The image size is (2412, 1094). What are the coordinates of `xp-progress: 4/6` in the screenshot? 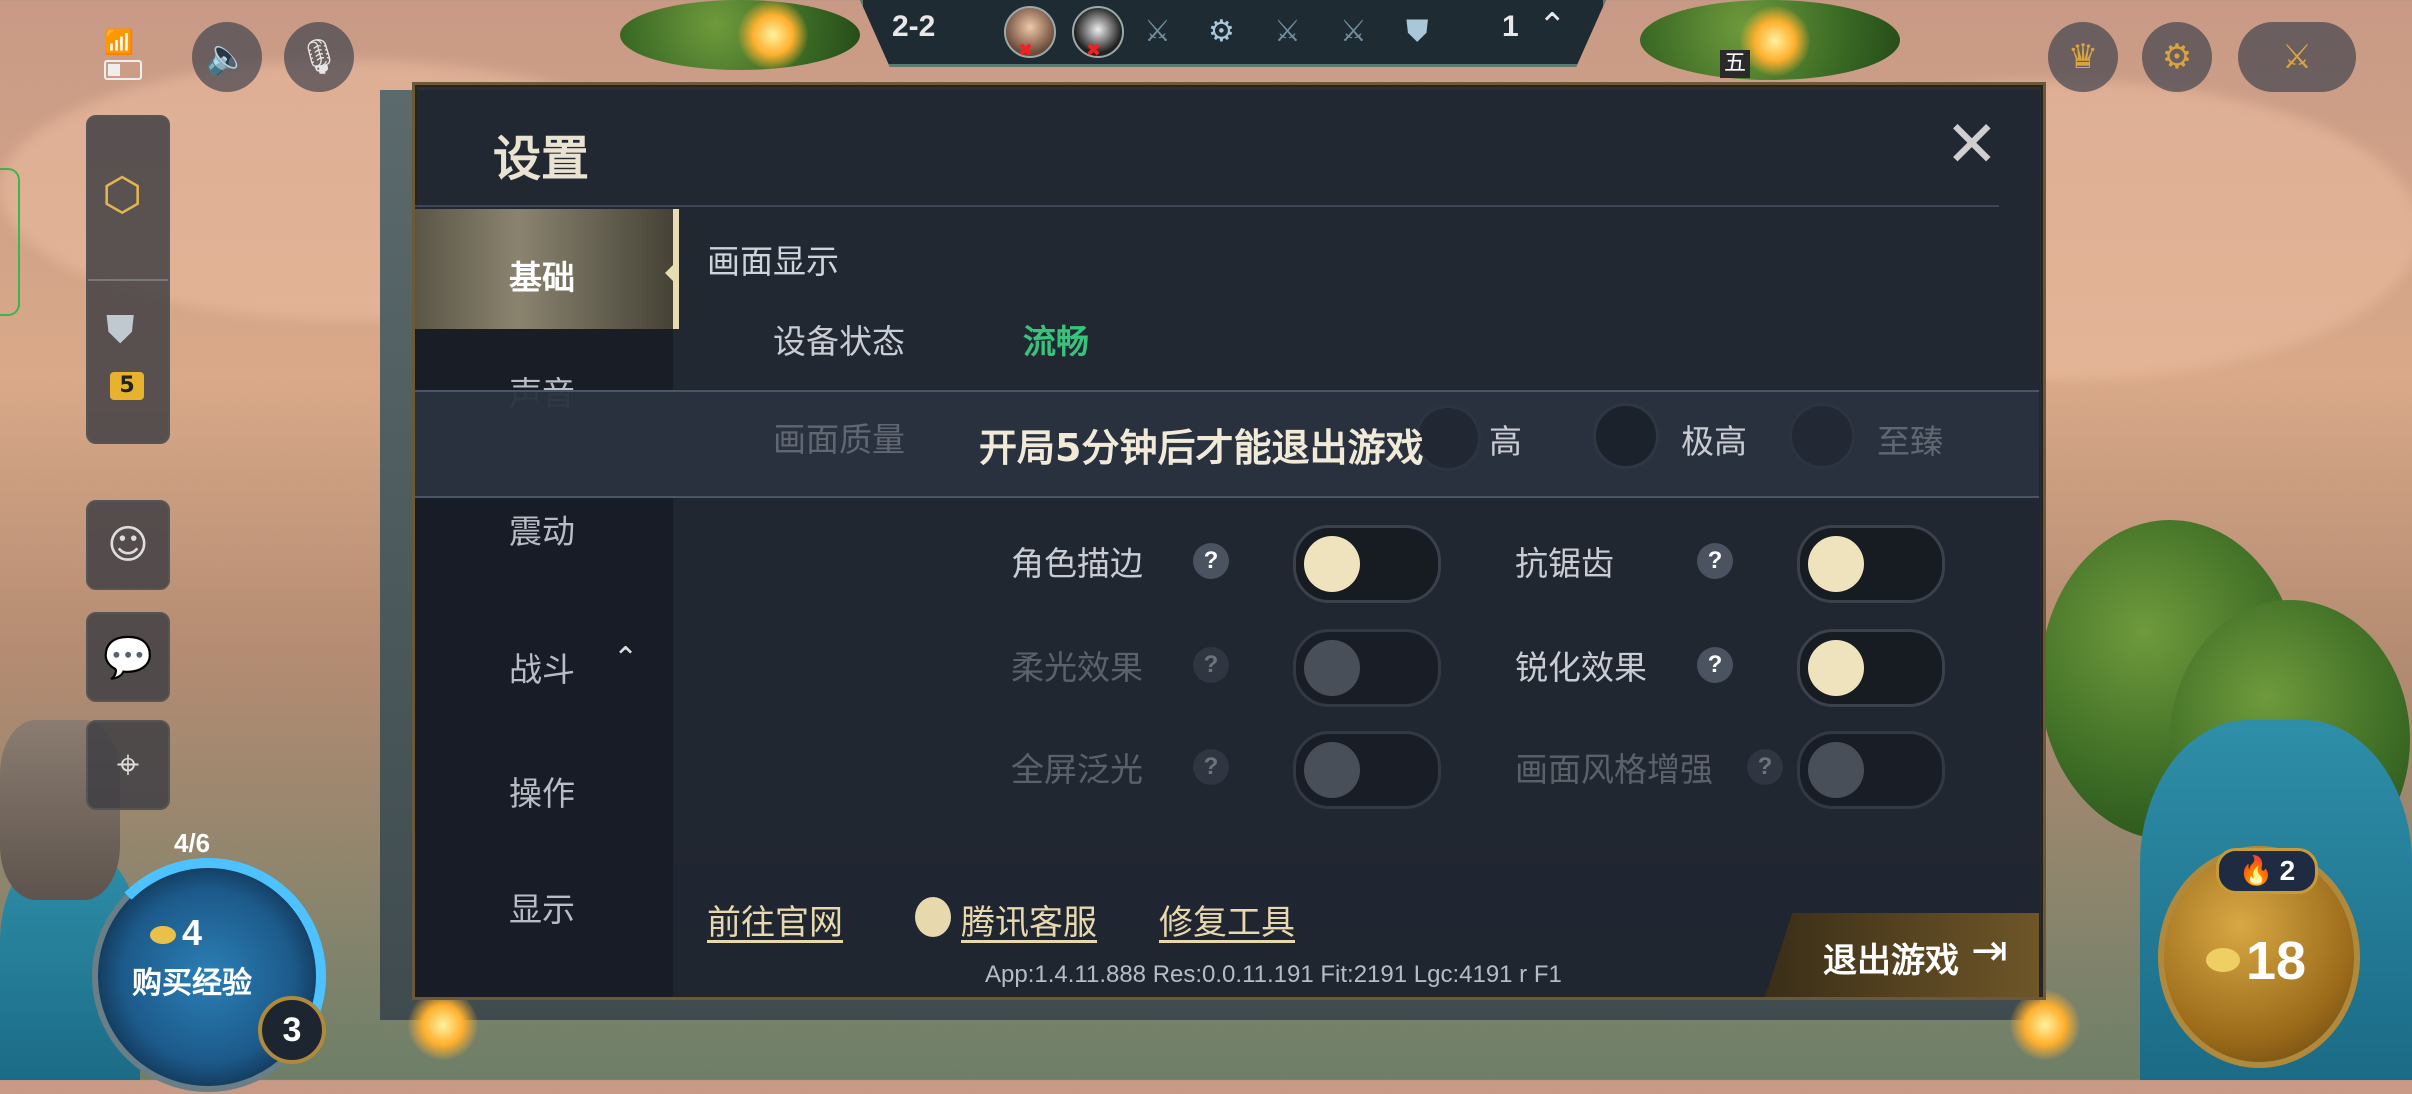 It's located at (192, 843).